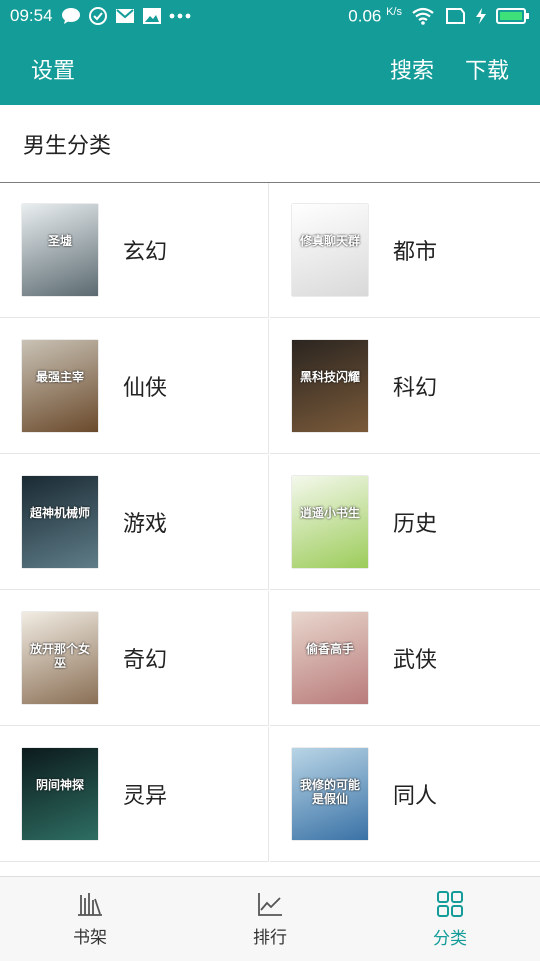 This screenshot has width=540, height=961. Describe the element at coordinates (330, 658) in the screenshot. I see `book-cover-image: 偷香高手` at that location.